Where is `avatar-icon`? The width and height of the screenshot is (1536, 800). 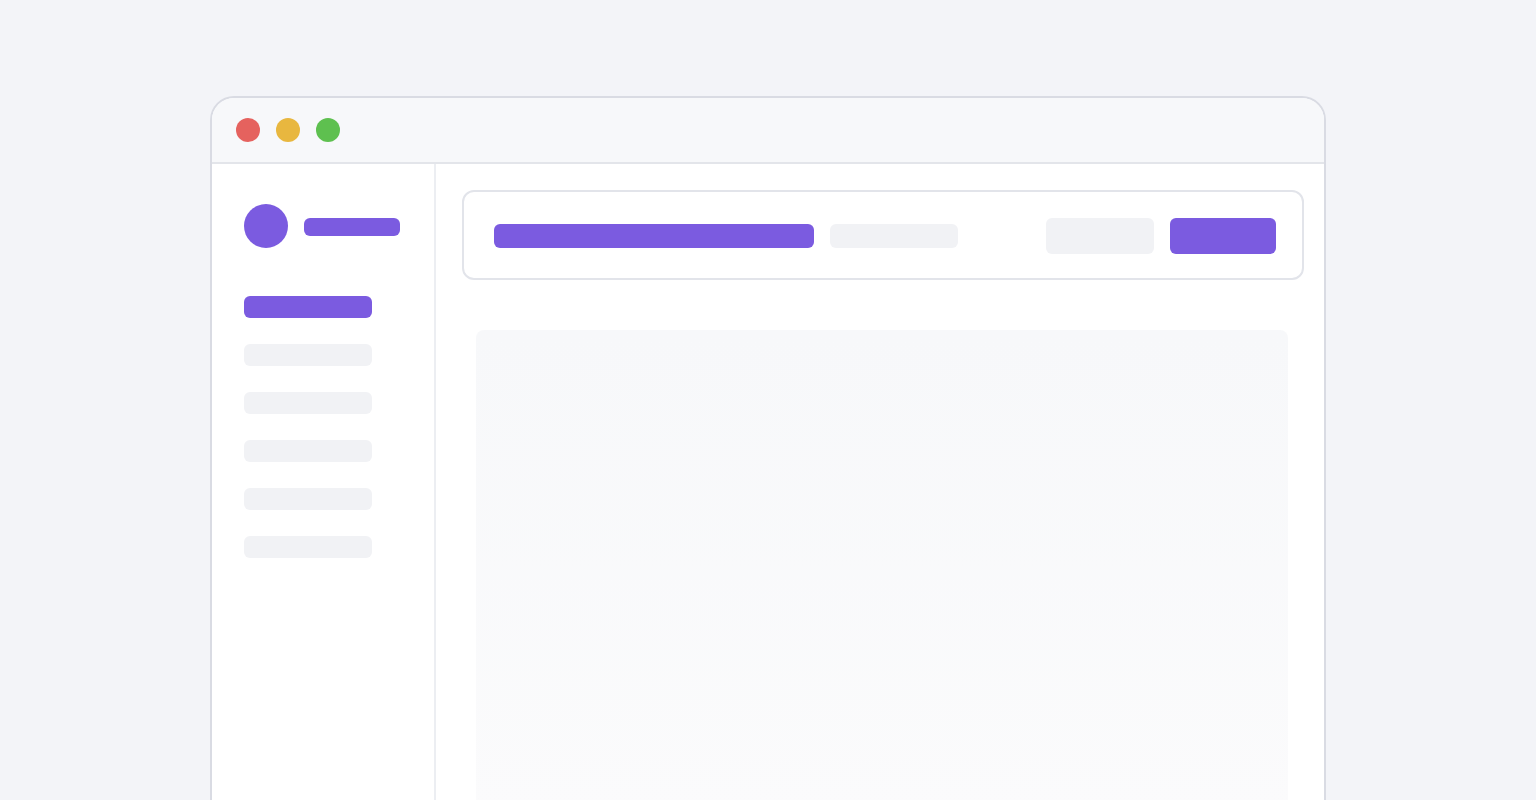
avatar-icon is located at coordinates (266, 226).